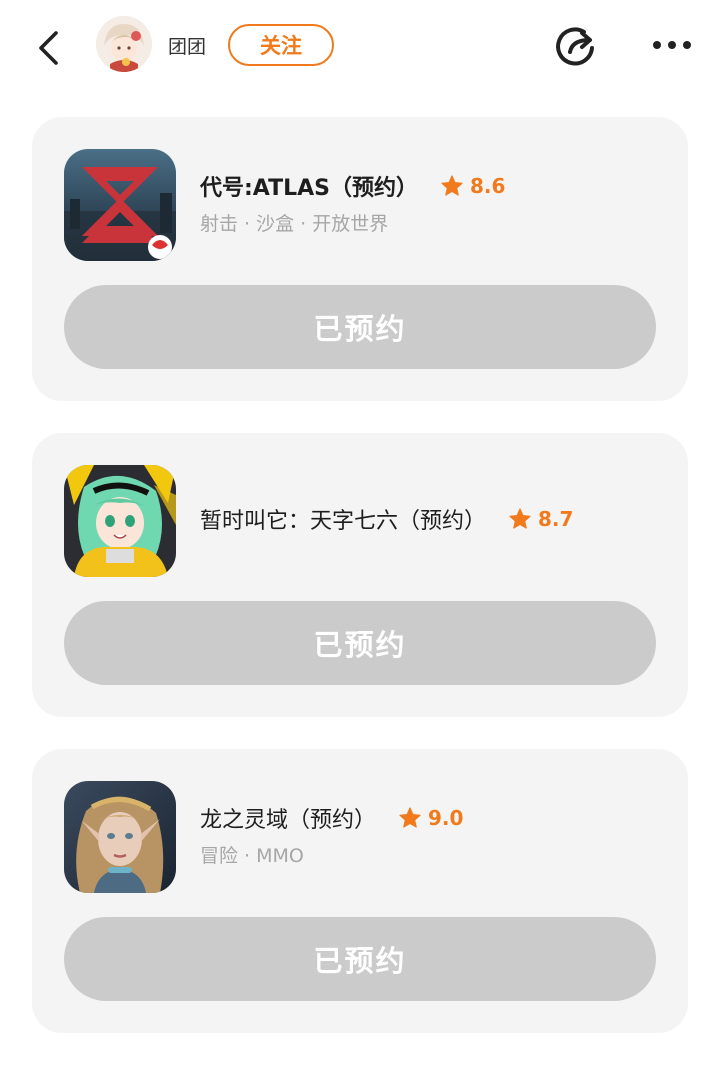 The width and height of the screenshot is (708, 1076). I want to click on game-title: 暂时叫它：天字七六（预约）, so click(343, 519).